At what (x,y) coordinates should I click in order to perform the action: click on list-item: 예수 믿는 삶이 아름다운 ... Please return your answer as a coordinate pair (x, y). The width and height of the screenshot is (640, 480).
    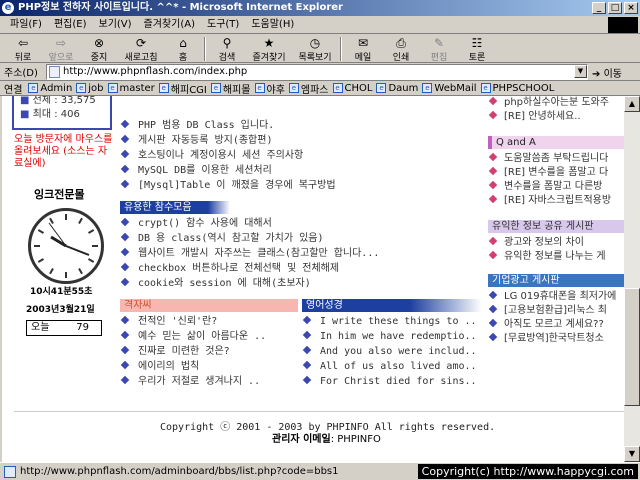
    Looking at the image, I should click on (193, 336).